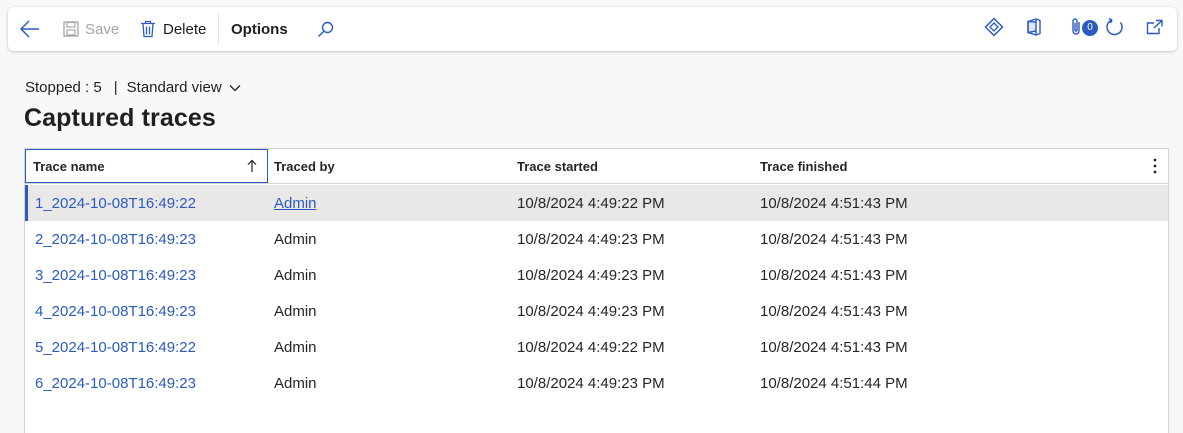 The width and height of the screenshot is (1183, 433). Describe the element at coordinates (1076, 29) in the screenshot. I see `paperclip-icon` at that location.